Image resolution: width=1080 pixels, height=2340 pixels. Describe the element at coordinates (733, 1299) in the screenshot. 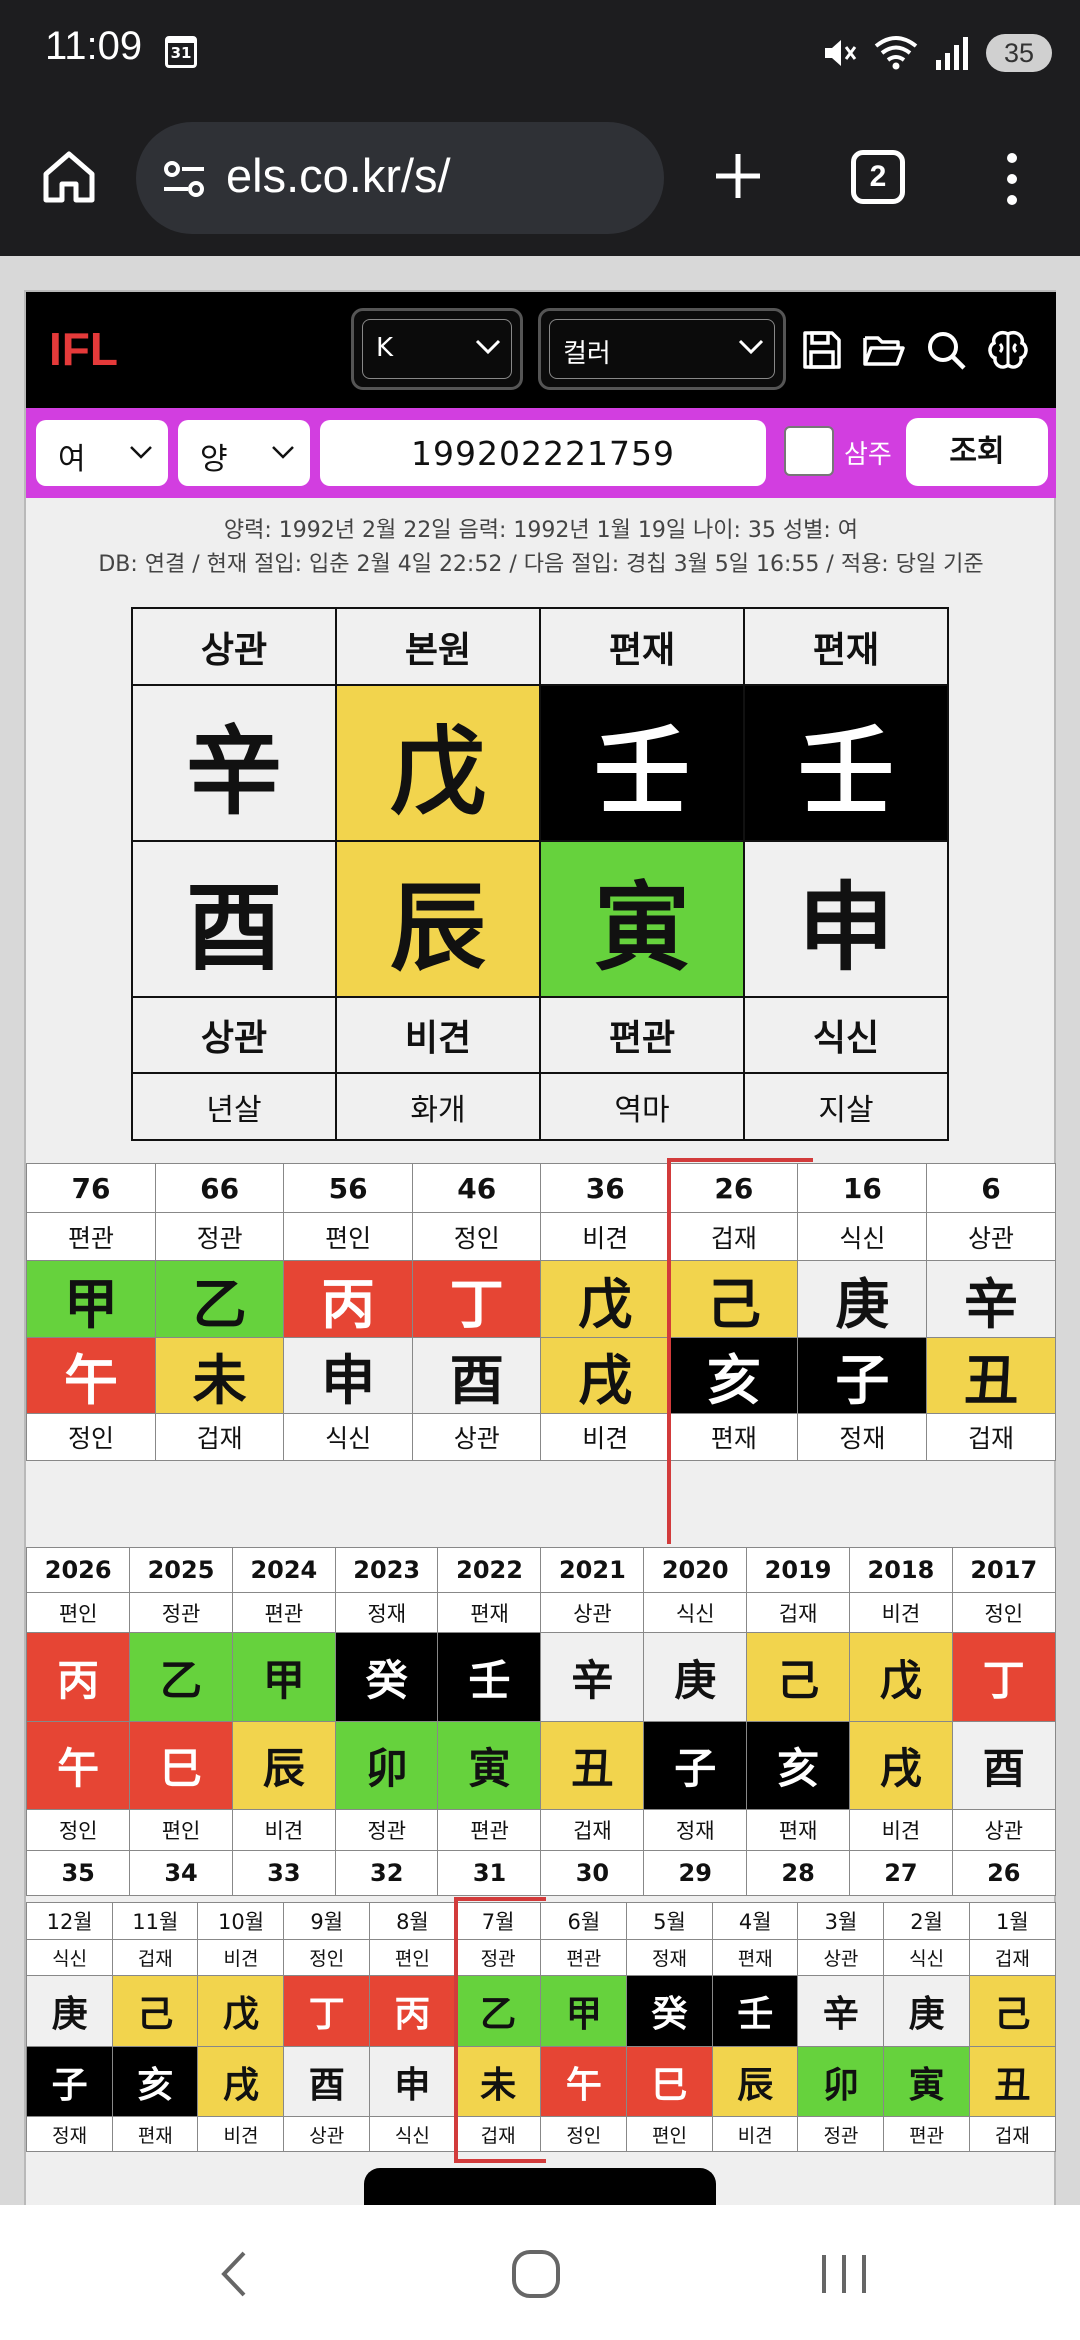

I see `daeun-stem: 己` at that location.